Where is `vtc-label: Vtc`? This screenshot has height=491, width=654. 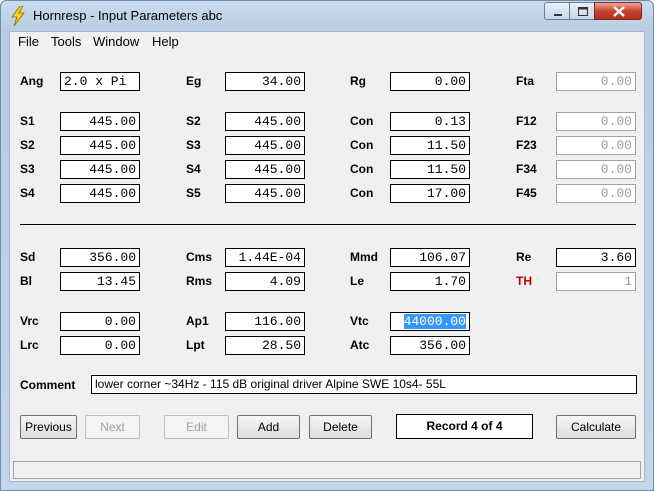 vtc-label: Vtc is located at coordinates (359, 321).